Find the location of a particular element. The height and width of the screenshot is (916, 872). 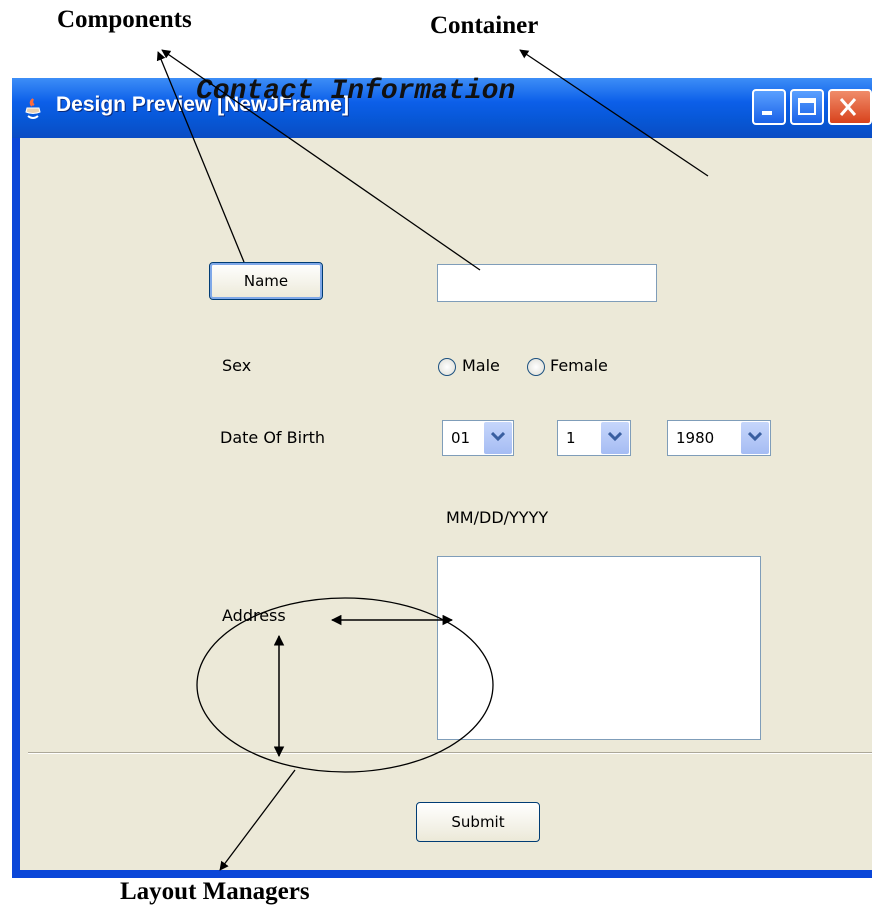

components-arrow-to-textfield is located at coordinates (321, 160).